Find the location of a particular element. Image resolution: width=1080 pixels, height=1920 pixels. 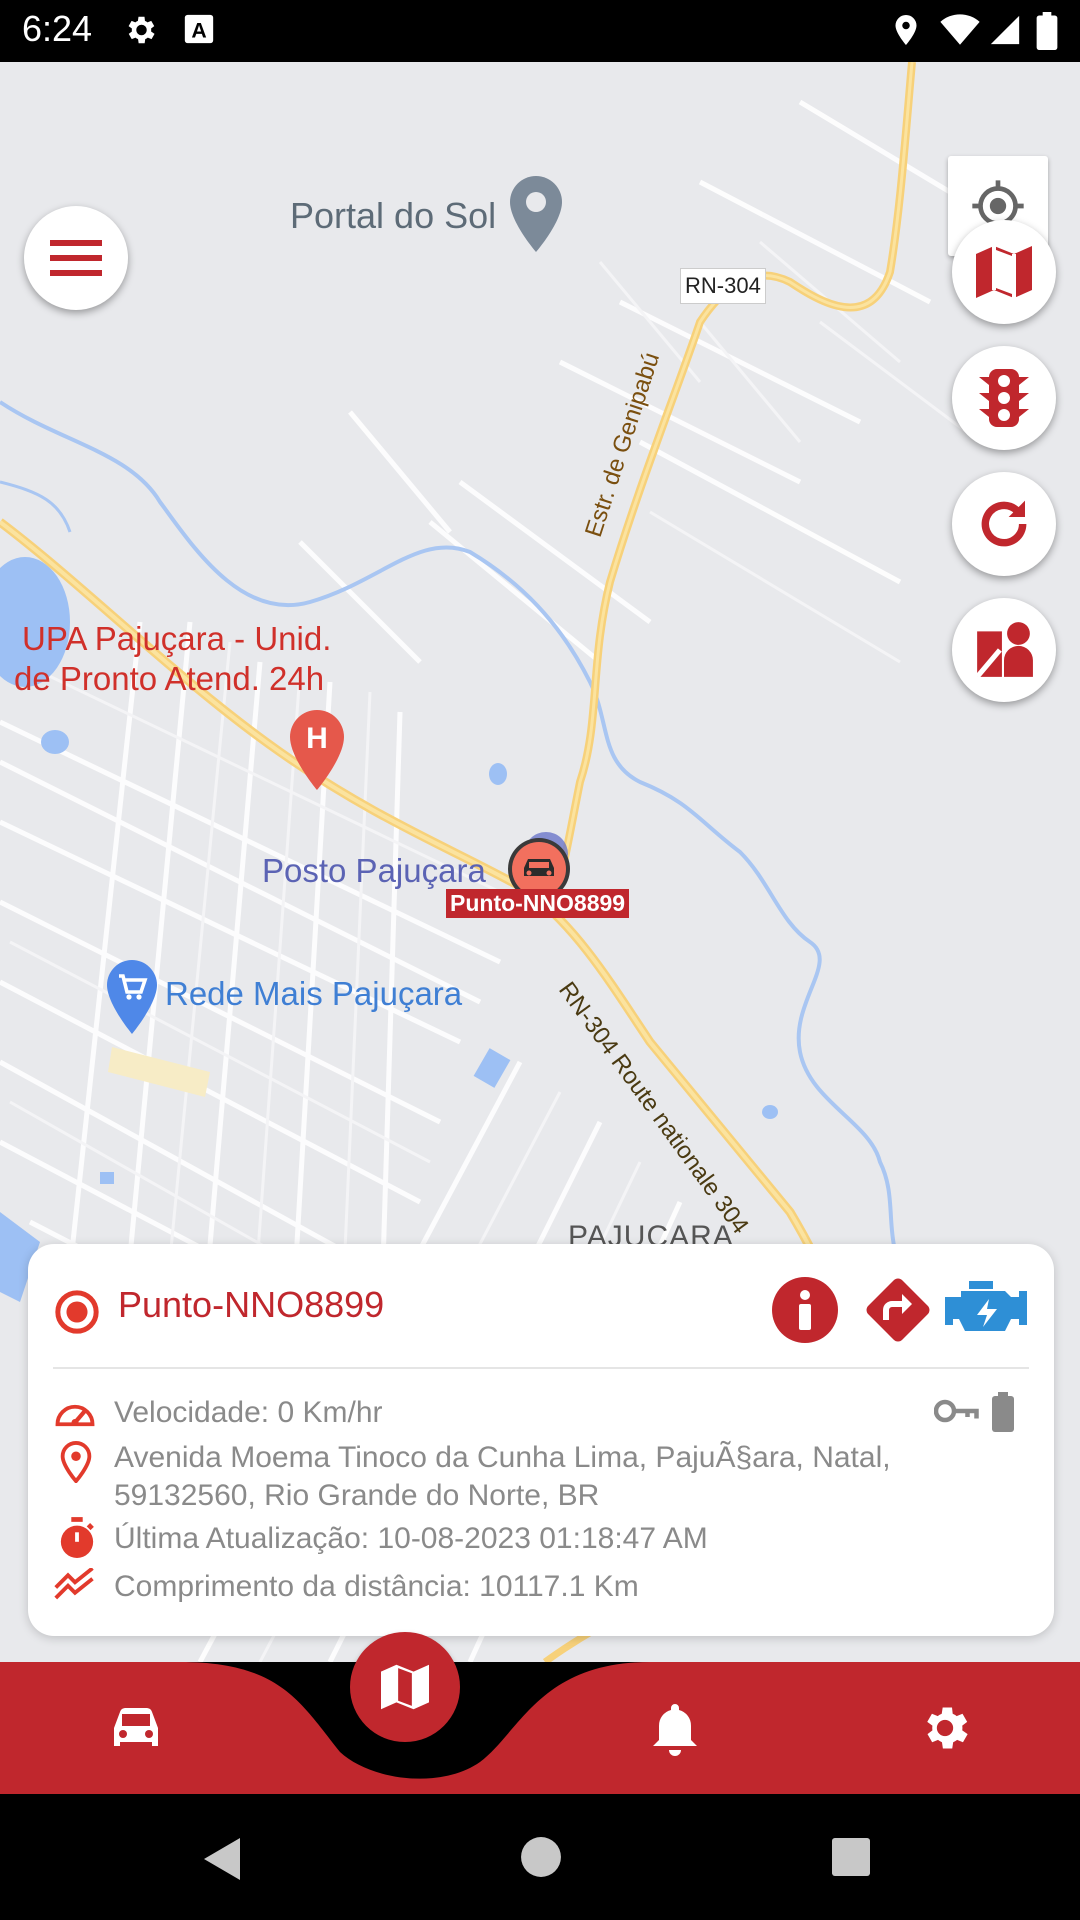

bell-icon is located at coordinates (675, 1730).